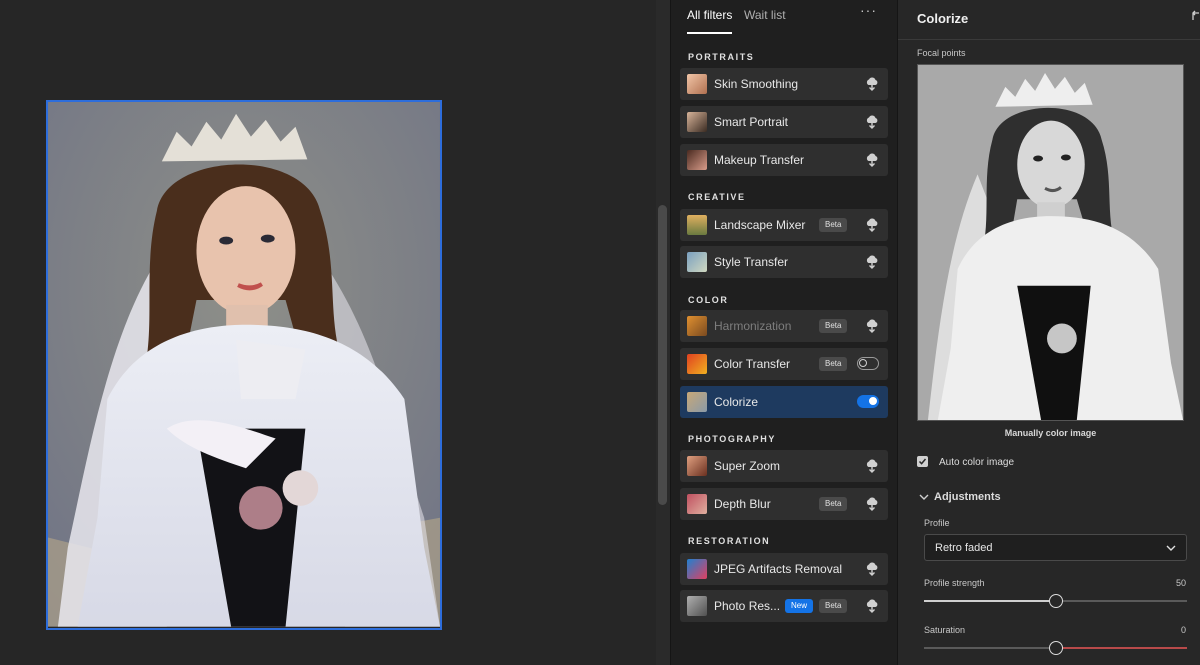 The height and width of the screenshot is (665, 1200). I want to click on profile-value: Retro faded, so click(964, 548).